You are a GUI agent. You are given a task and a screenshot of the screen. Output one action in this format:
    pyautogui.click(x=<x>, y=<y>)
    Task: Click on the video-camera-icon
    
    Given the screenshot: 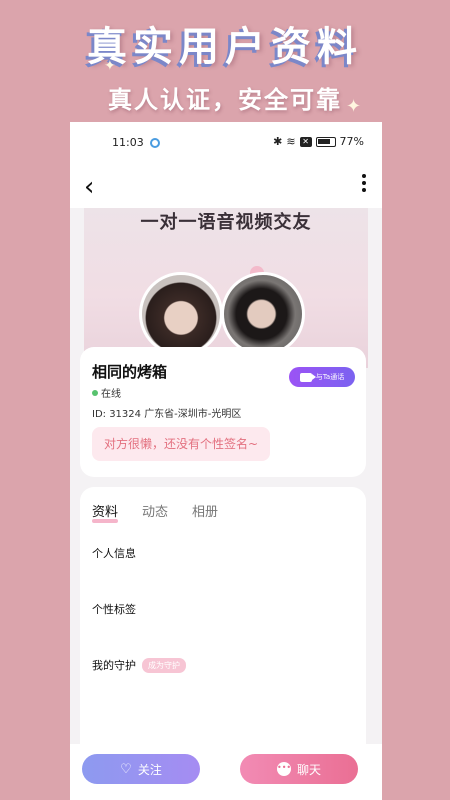 What is the action you would take?
    pyautogui.click(x=307, y=377)
    